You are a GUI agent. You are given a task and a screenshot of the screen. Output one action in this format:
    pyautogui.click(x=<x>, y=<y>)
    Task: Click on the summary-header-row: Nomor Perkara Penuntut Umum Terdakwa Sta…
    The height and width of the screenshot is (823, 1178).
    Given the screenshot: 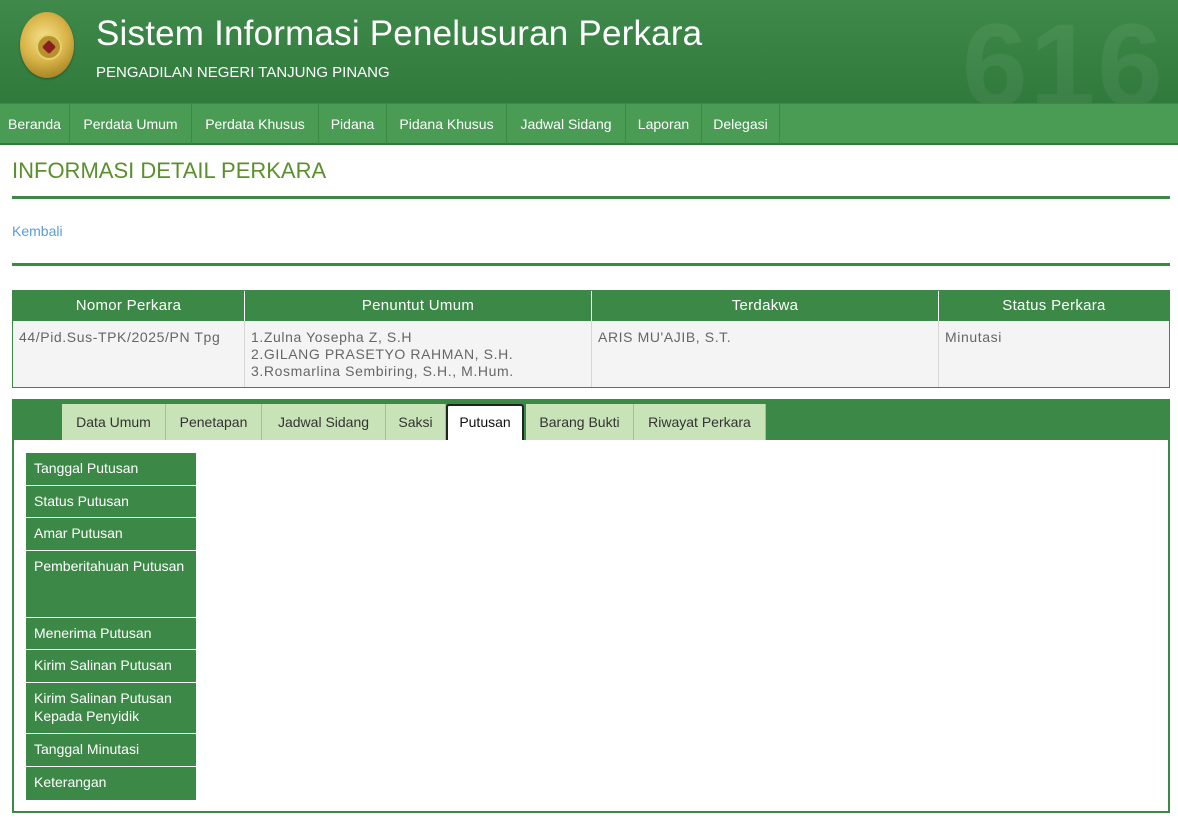 What is the action you would take?
    pyautogui.click(x=591, y=306)
    